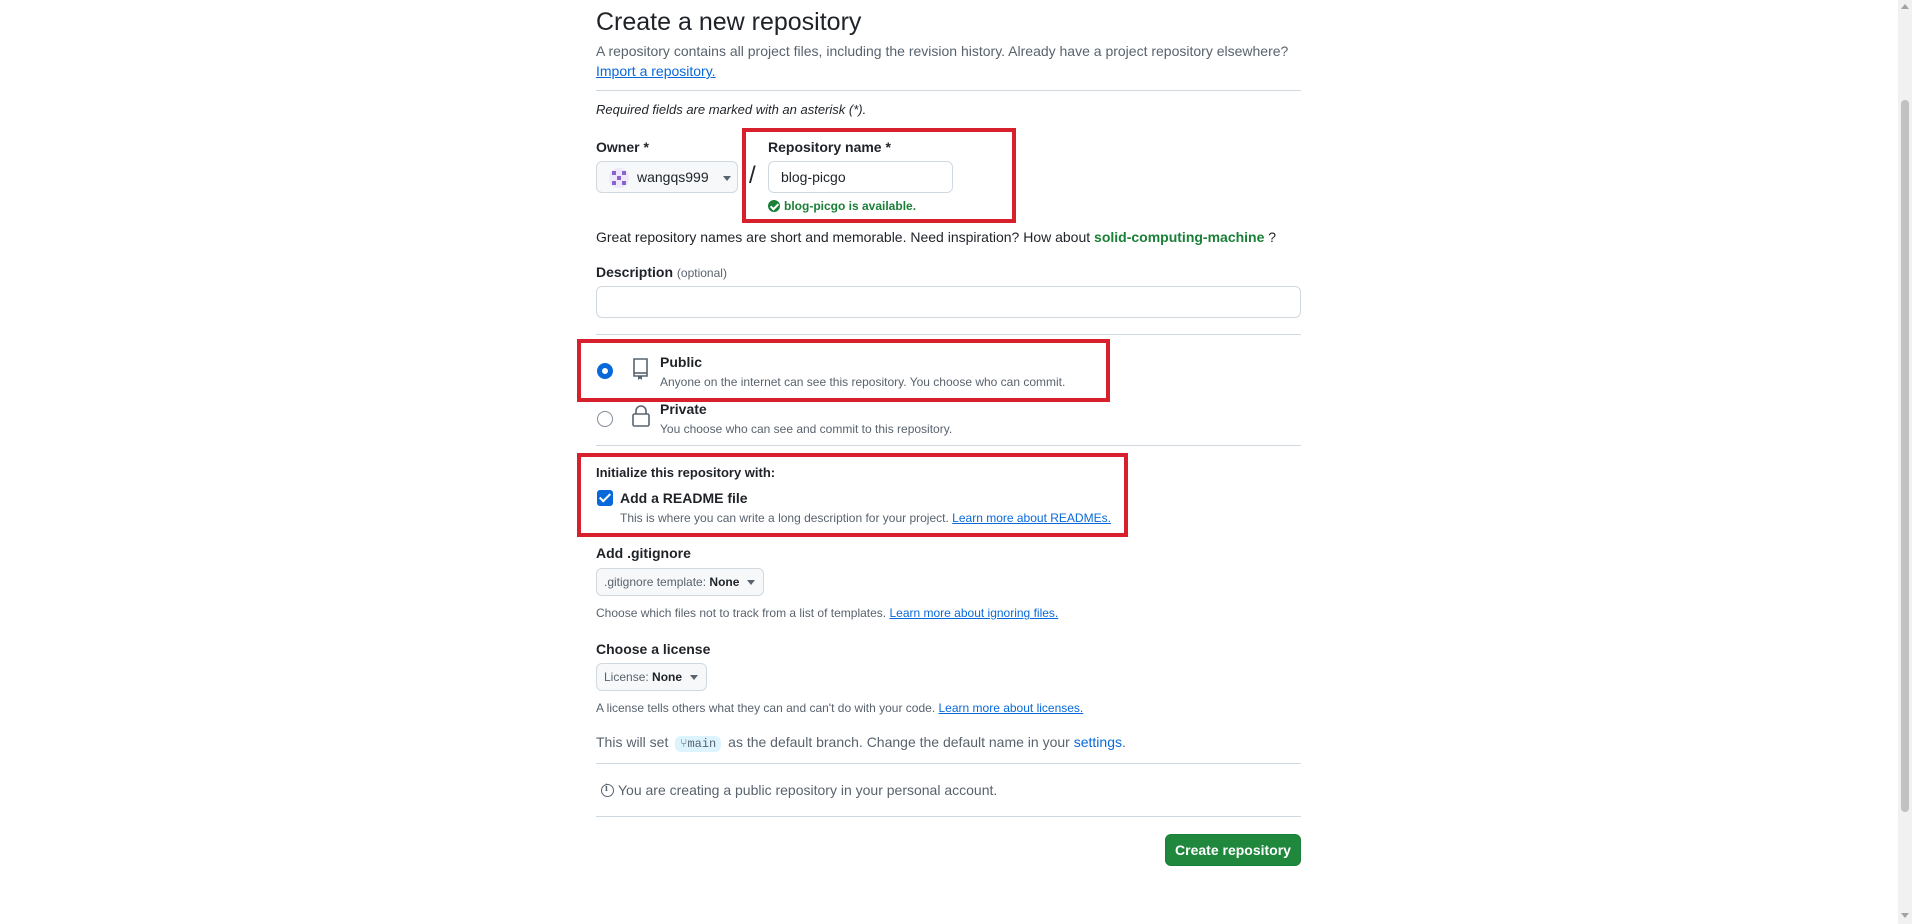 The width and height of the screenshot is (1912, 924). I want to click on repo-name-label: Repository name *, so click(829, 147).